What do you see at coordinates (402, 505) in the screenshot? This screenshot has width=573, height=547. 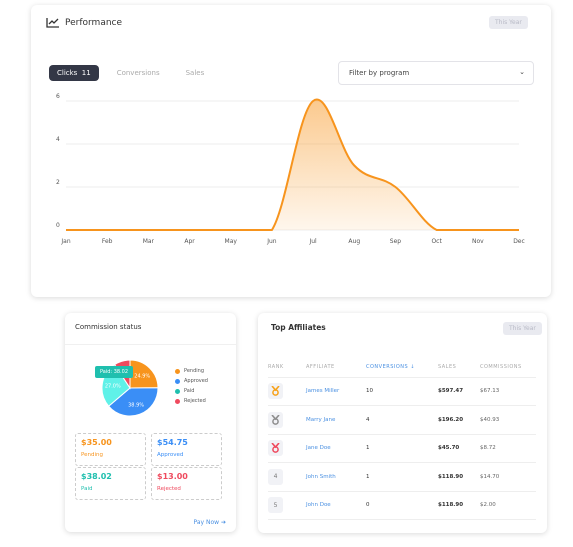 I see `conversions-cell: 0` at bounding box center [402, 505].